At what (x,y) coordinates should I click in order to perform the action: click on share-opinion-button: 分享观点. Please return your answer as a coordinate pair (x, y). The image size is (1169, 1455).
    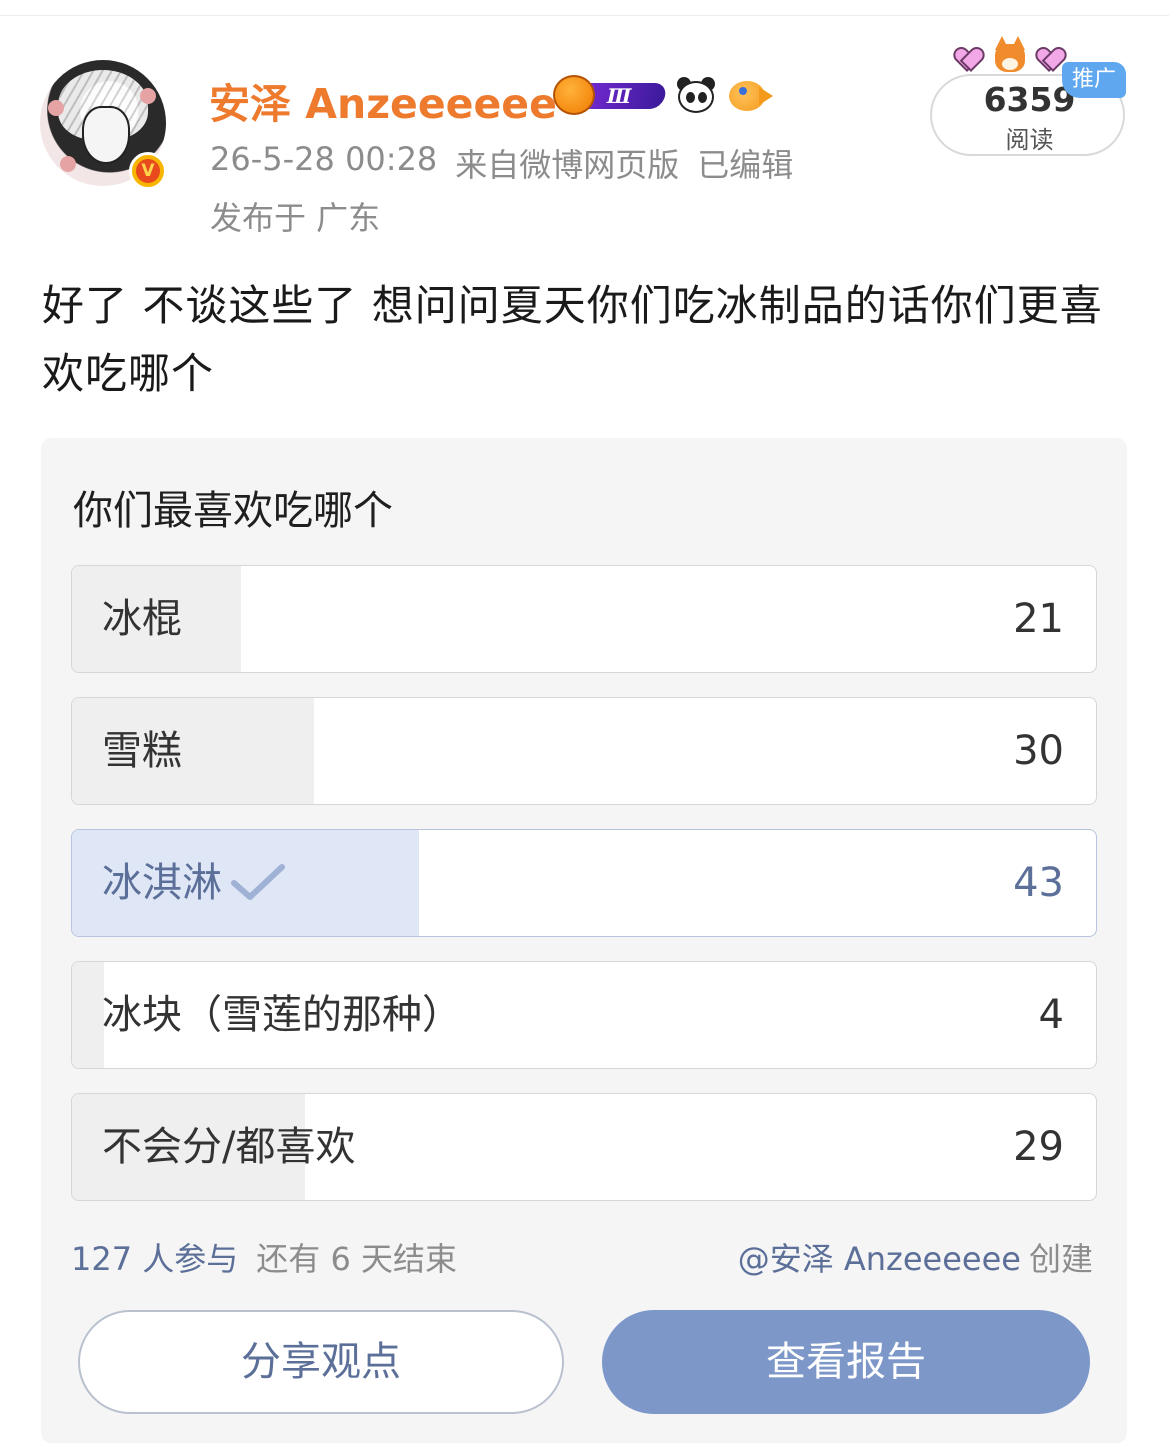
    Looking at the image, I should click on (321, 1362).